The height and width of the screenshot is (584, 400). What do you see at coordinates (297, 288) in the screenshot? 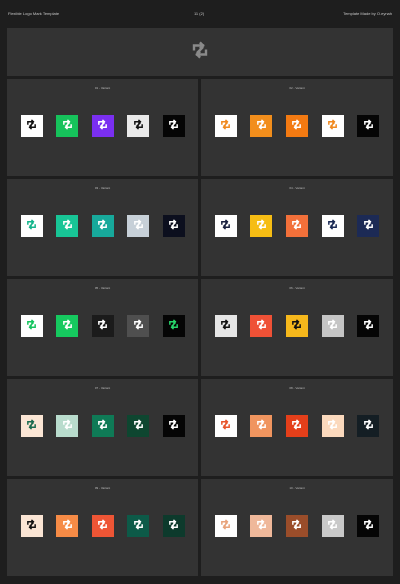
I see `variant-label: 06 - Variant` at bounding box center [297, 288].